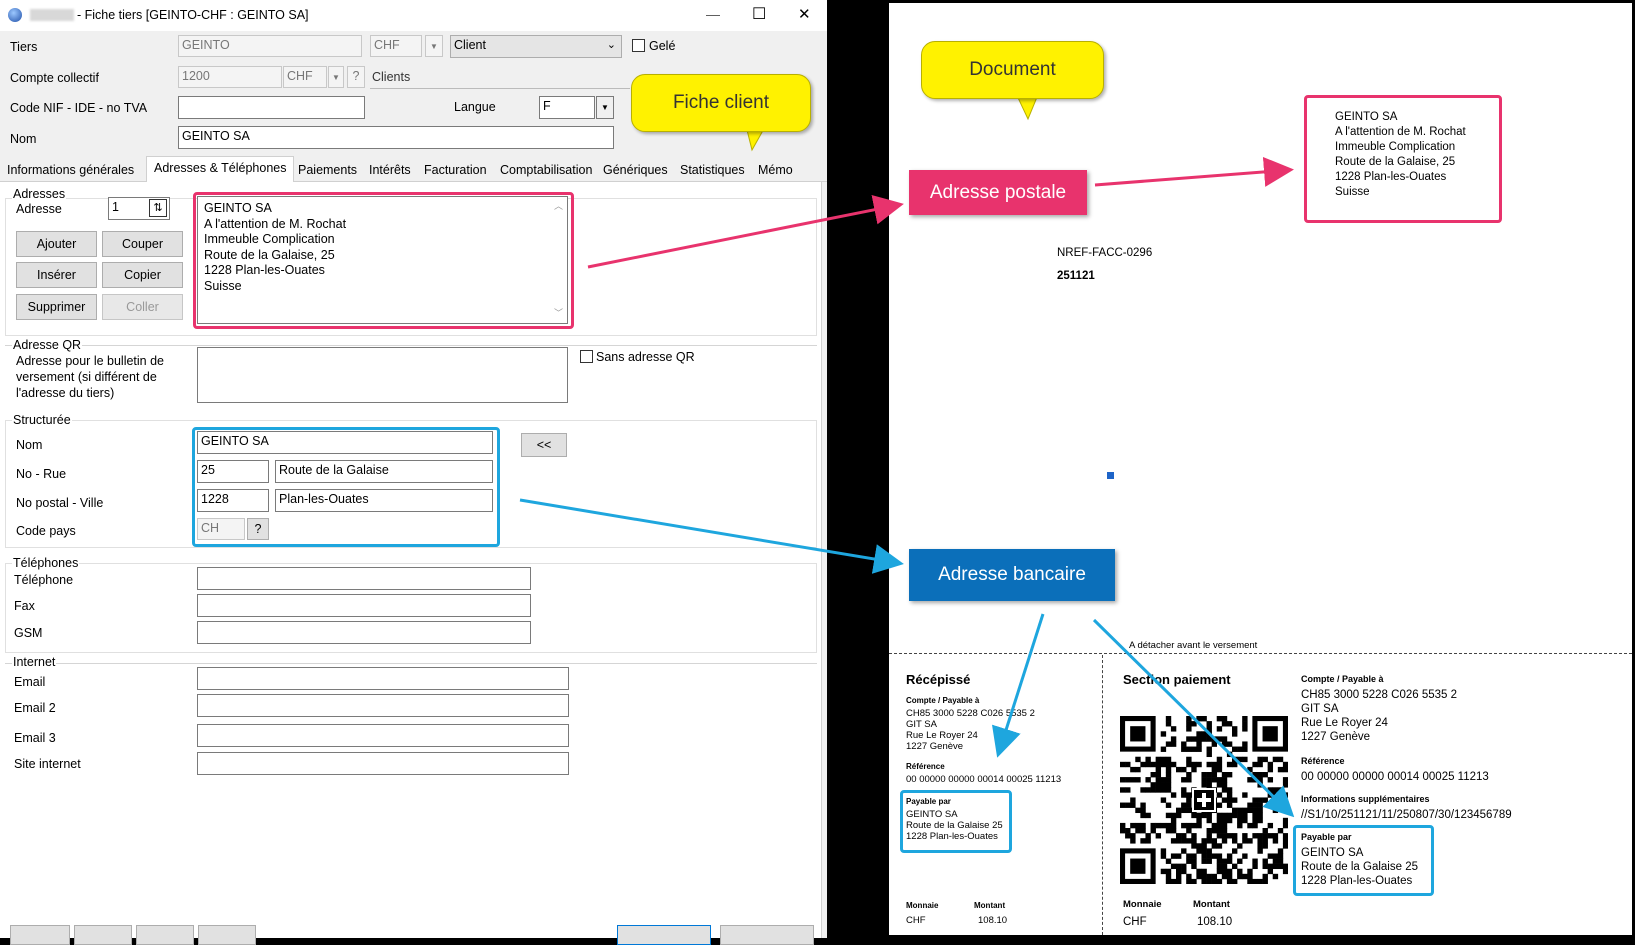 Image resolution: width=1635 pixels, height=945 pixels. What do you see at coordinates (1193, 718) in the screenshot?
I see `arrow-bancaire-to-paiement` at bounding box center [1193, 718].